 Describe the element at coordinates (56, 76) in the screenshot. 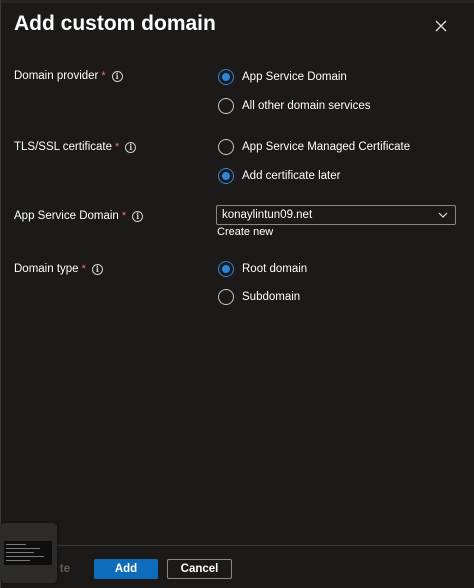

I see `domain-provider-label-text: Domain provider` at that location.